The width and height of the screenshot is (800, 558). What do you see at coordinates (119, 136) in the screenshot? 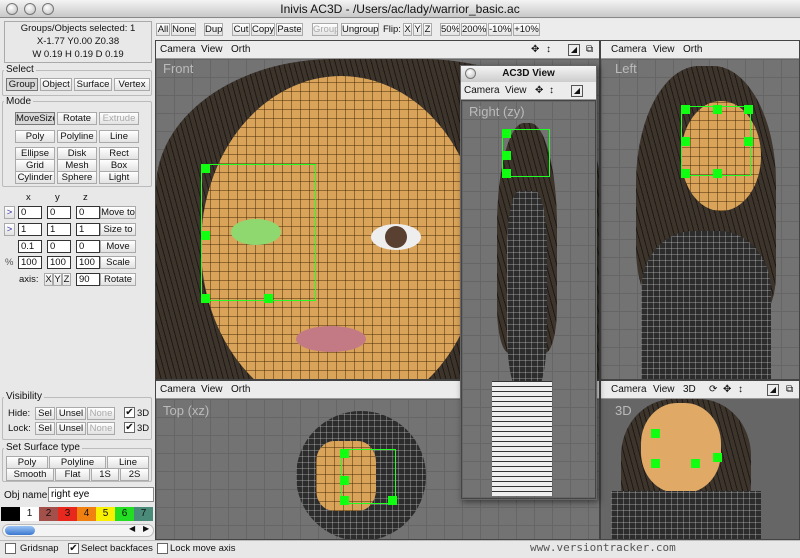
I see `line-button: Line` at bounding box center [119, 136].